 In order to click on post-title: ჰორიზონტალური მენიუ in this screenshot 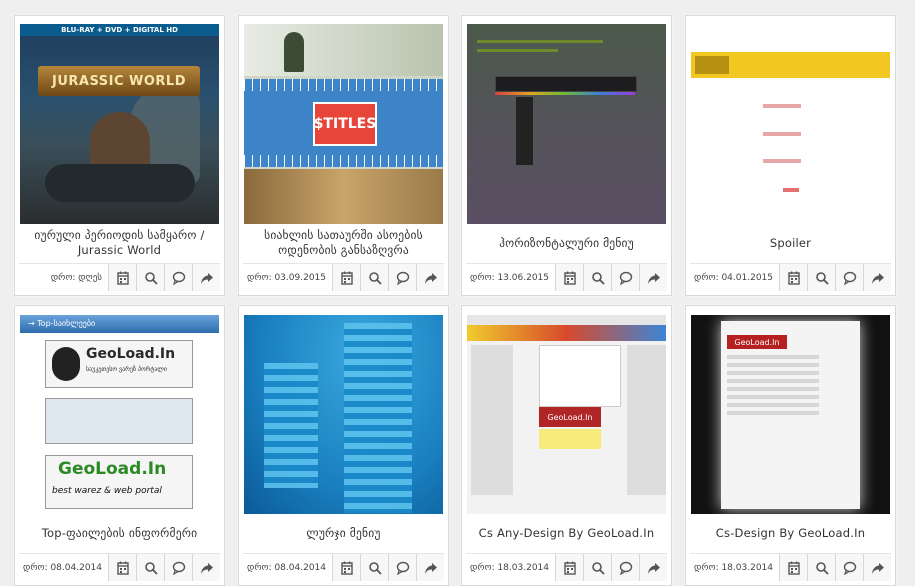, I will do `click(566, 243)`.